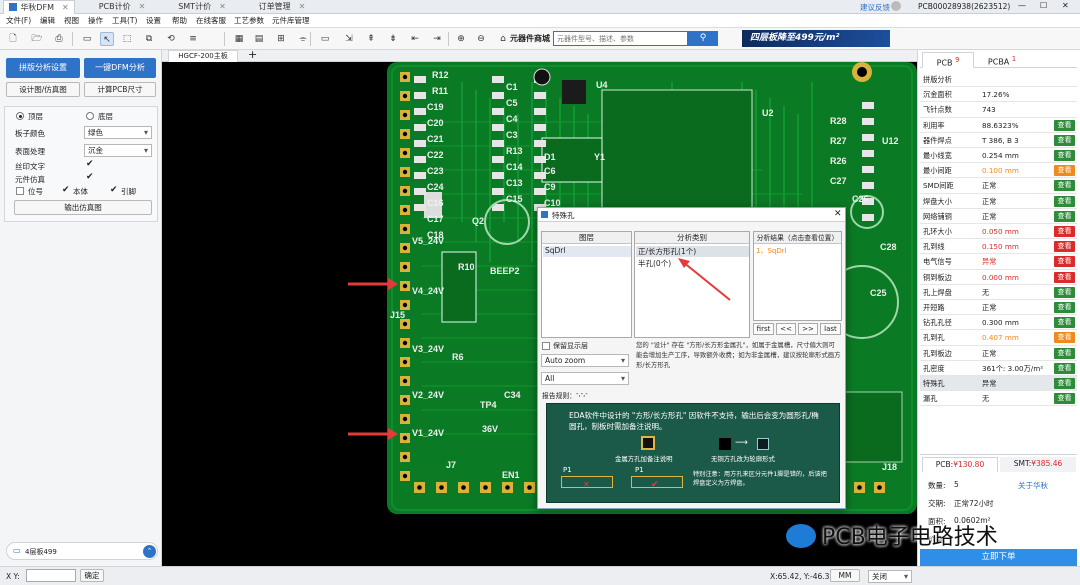  Describe the element at coordinates (998, 80) in the screenshot. I see `analysis-row: 拼版分析` at that location.